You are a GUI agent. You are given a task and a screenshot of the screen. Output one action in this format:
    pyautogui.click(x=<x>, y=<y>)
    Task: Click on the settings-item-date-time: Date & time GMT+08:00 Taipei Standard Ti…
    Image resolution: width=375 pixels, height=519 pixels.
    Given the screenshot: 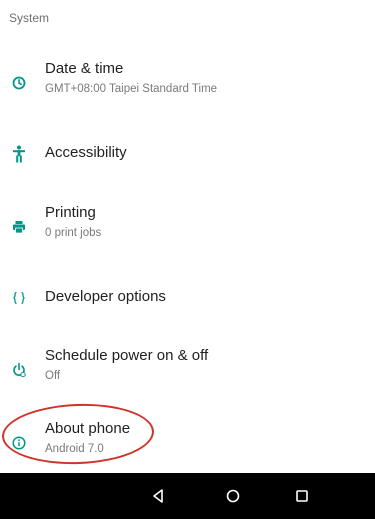 What is the action you would take?
    pyautogui.click(x=187, y=81)
    